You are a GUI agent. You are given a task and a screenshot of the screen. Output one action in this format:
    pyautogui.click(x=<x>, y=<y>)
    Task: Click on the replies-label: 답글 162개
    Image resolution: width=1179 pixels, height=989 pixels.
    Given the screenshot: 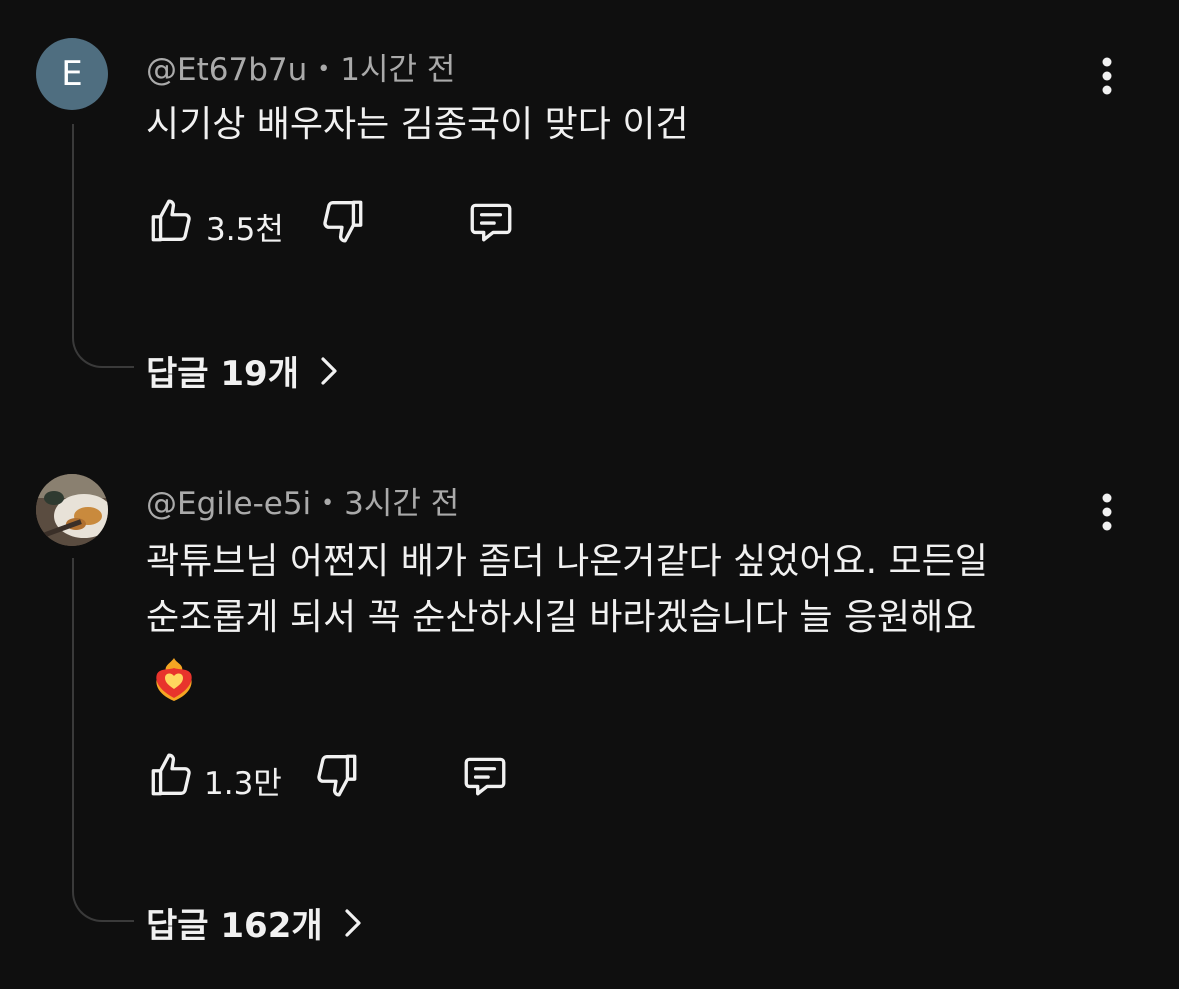 What is the action you would take?
    pyautogui.click(x=234, y=926)
    